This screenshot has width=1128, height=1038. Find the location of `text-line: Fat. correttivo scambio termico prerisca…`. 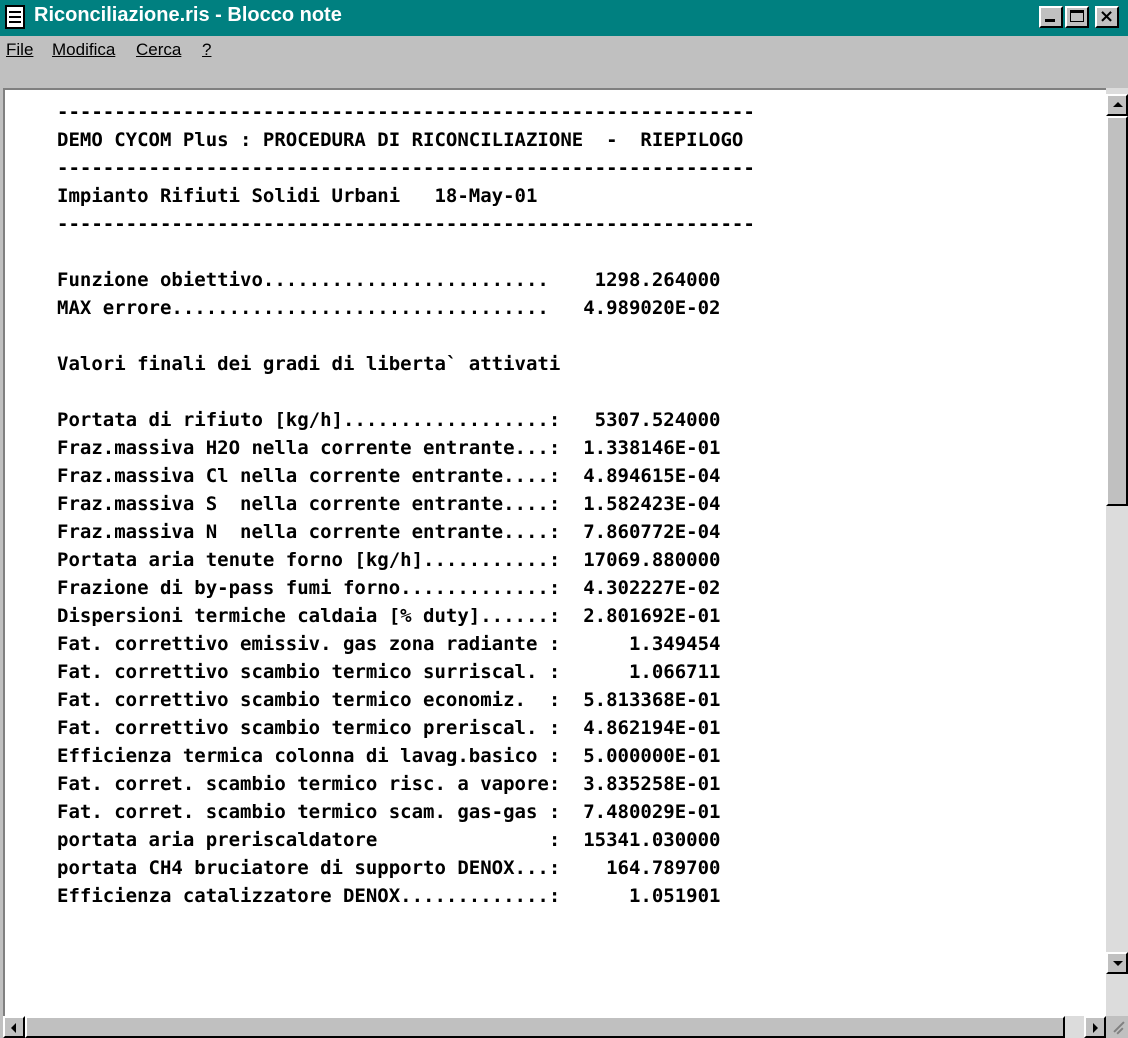

text-line: Fat. correttivo scambio termico prerisca… is located at coordinates (389, 728).